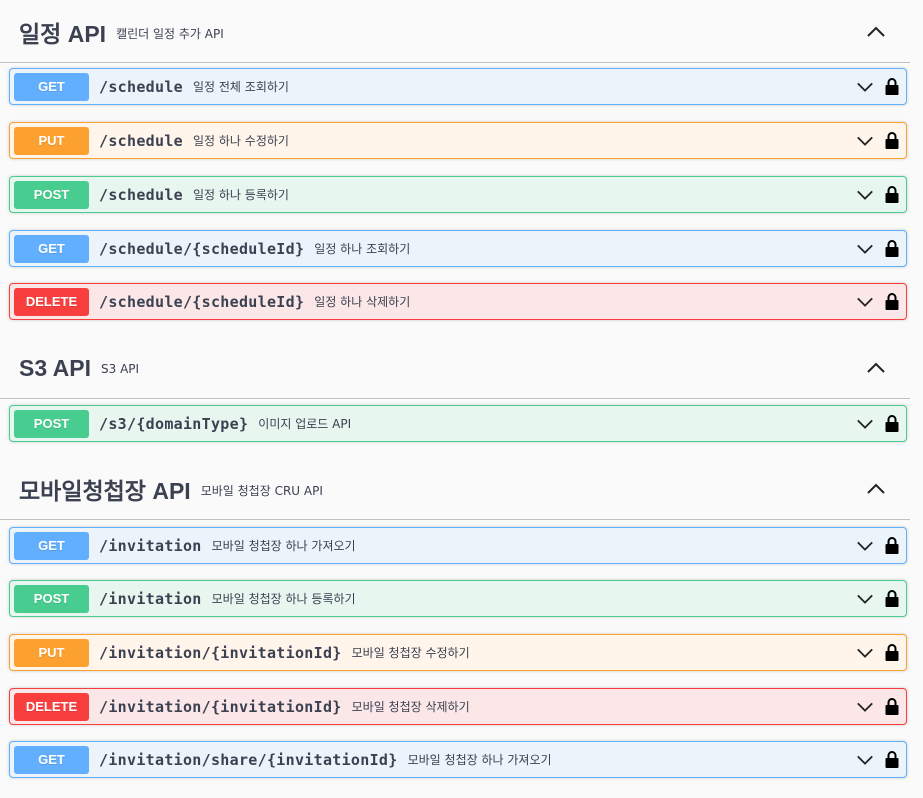 The width and height of the screenshot is (923, 798). What do you see at coordinates (458, 194) in the screenshot?
I see `operation-post-schedule: POST /schedule 일정 하나 등록하기` at bounding box center [458, 194].